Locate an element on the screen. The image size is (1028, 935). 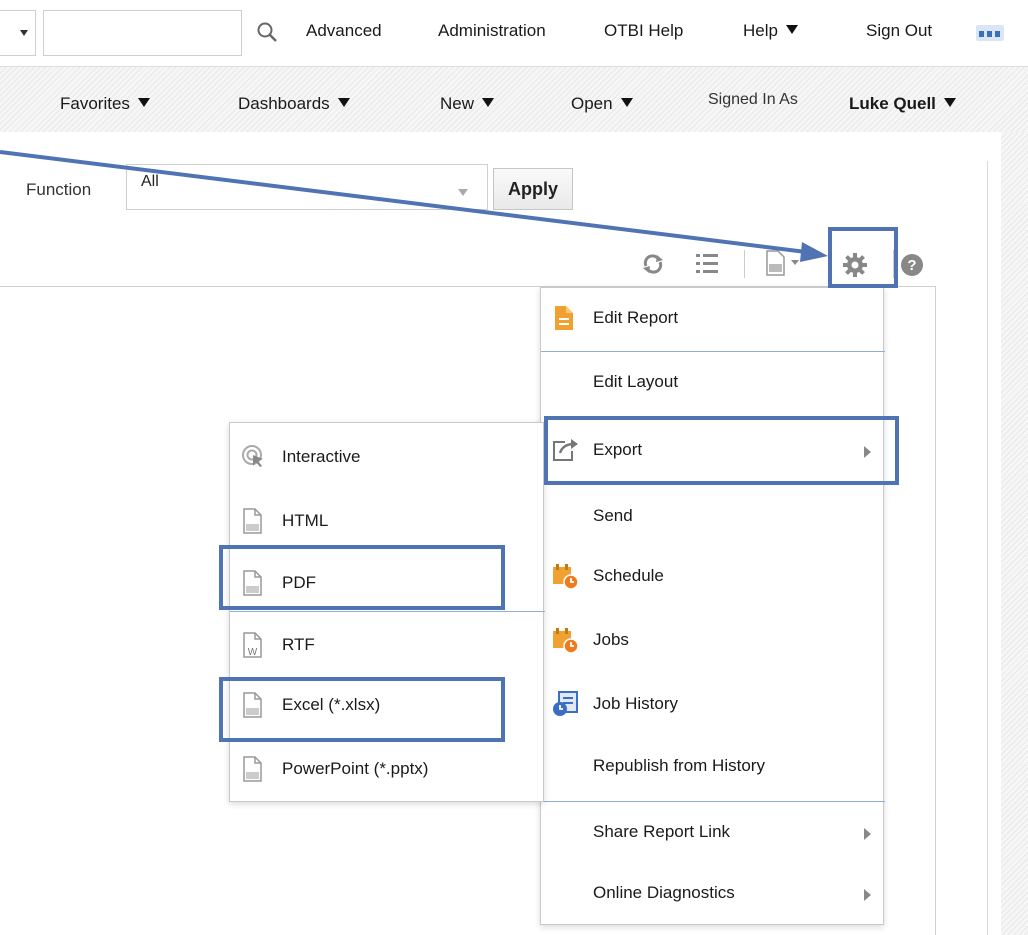
menu-item-send: Send is located at coordinates (712, 518).